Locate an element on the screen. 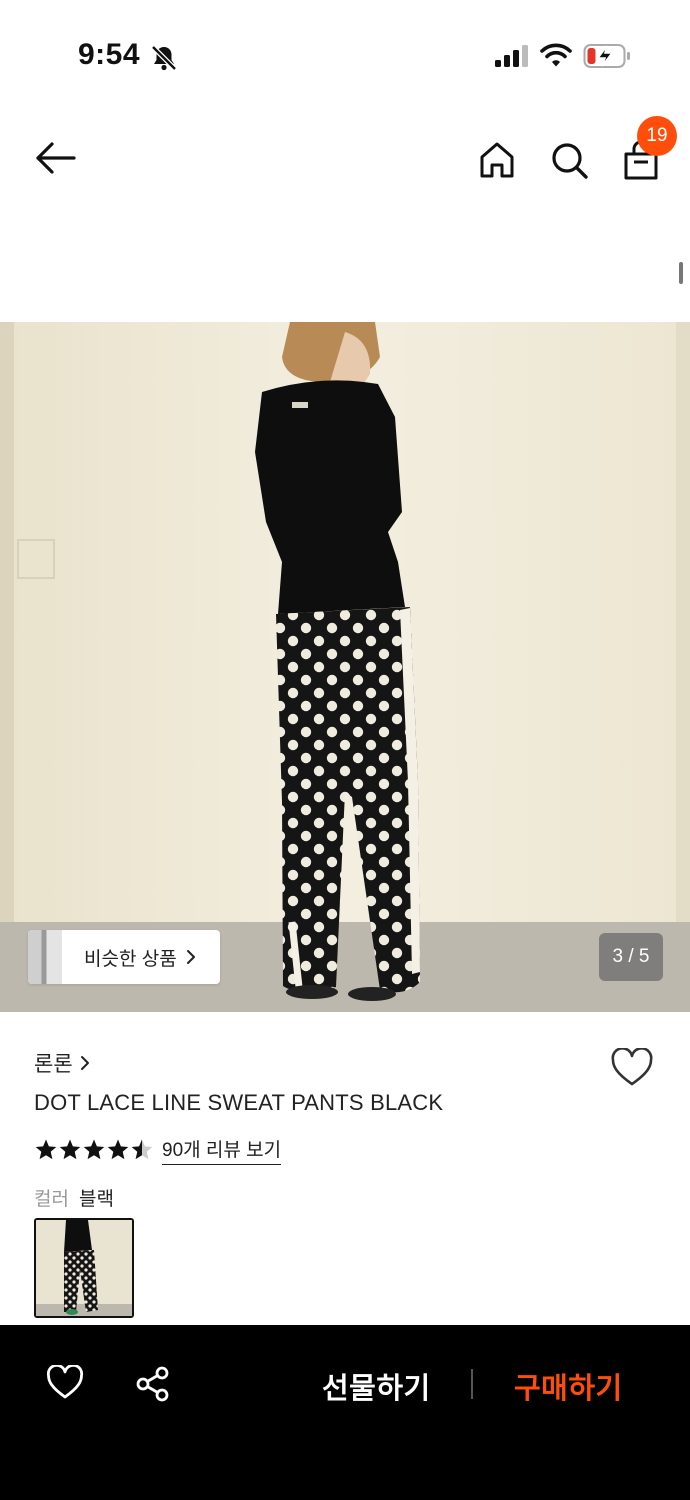 This screenshot has height=1500, width=690. home-icon is located at coordinates (497, 160).